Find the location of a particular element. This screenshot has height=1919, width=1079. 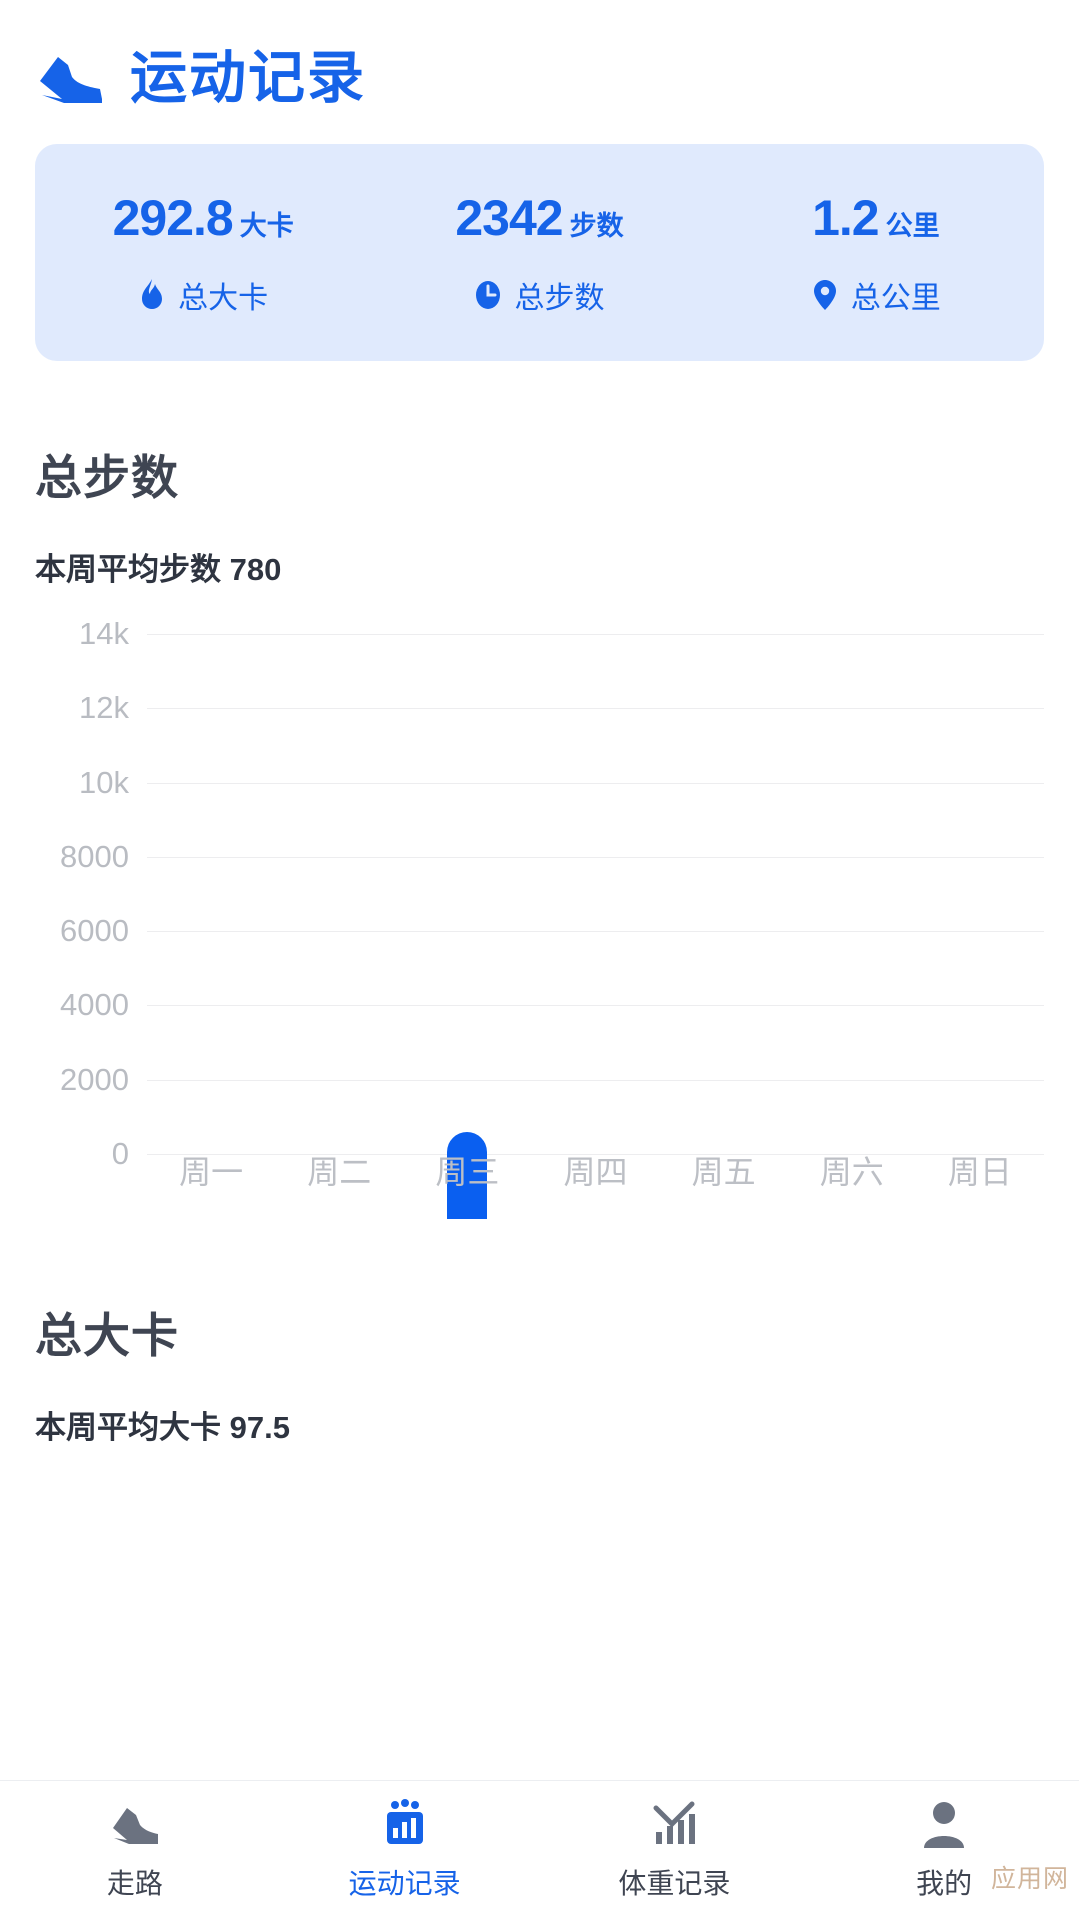

stat-value-row: 1.2 公里 is located at coordinates (876, 218).